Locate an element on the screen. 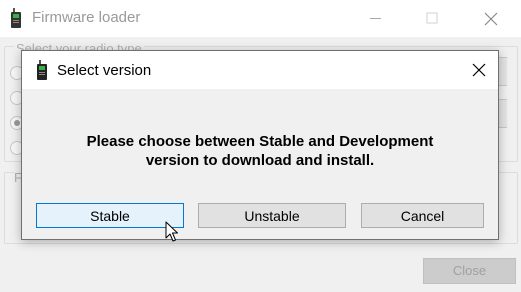  main-close-button is located at coordinates (491, 18).